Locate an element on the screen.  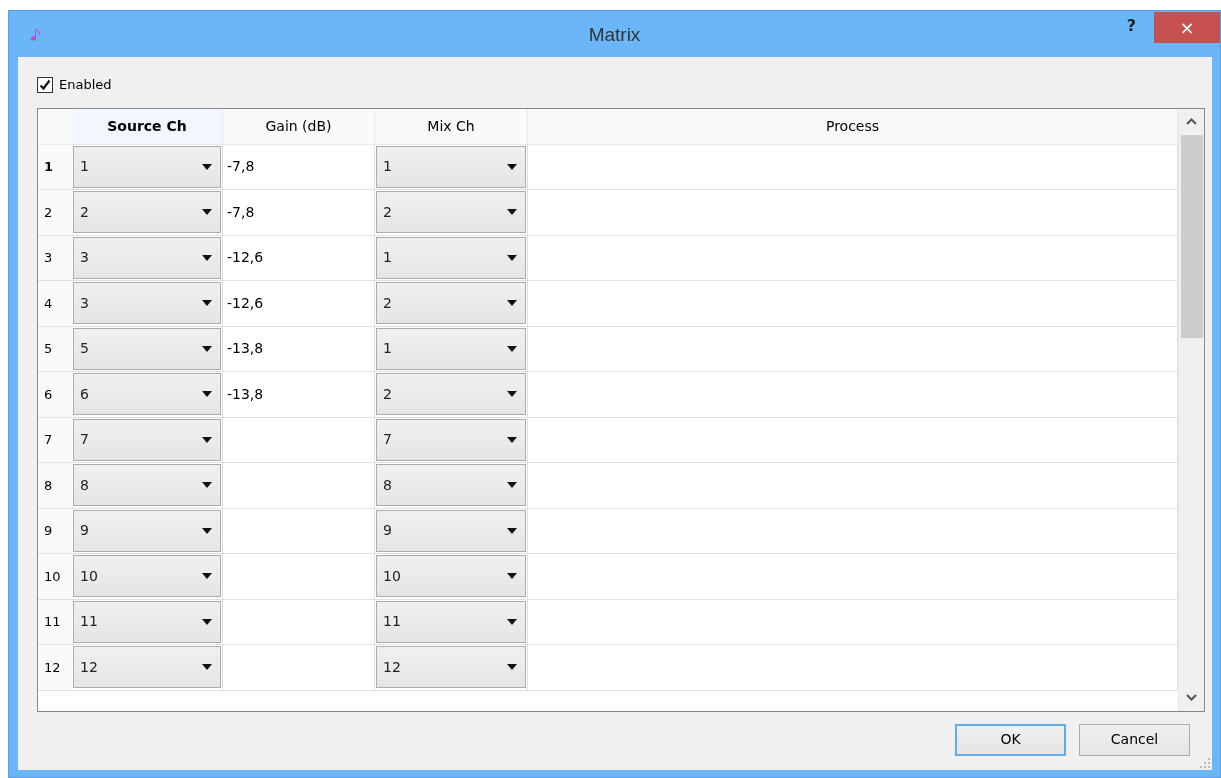
row-header: 6 is located at coordinates (55, 394).